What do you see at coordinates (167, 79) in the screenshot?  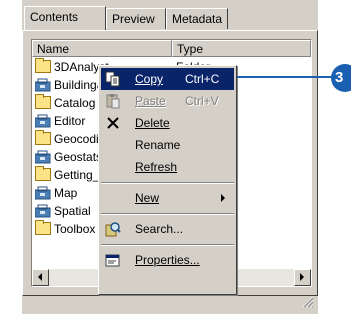 I see `menu-item-copy: Copy Ctrl+C` at bounding box center [167, 79].